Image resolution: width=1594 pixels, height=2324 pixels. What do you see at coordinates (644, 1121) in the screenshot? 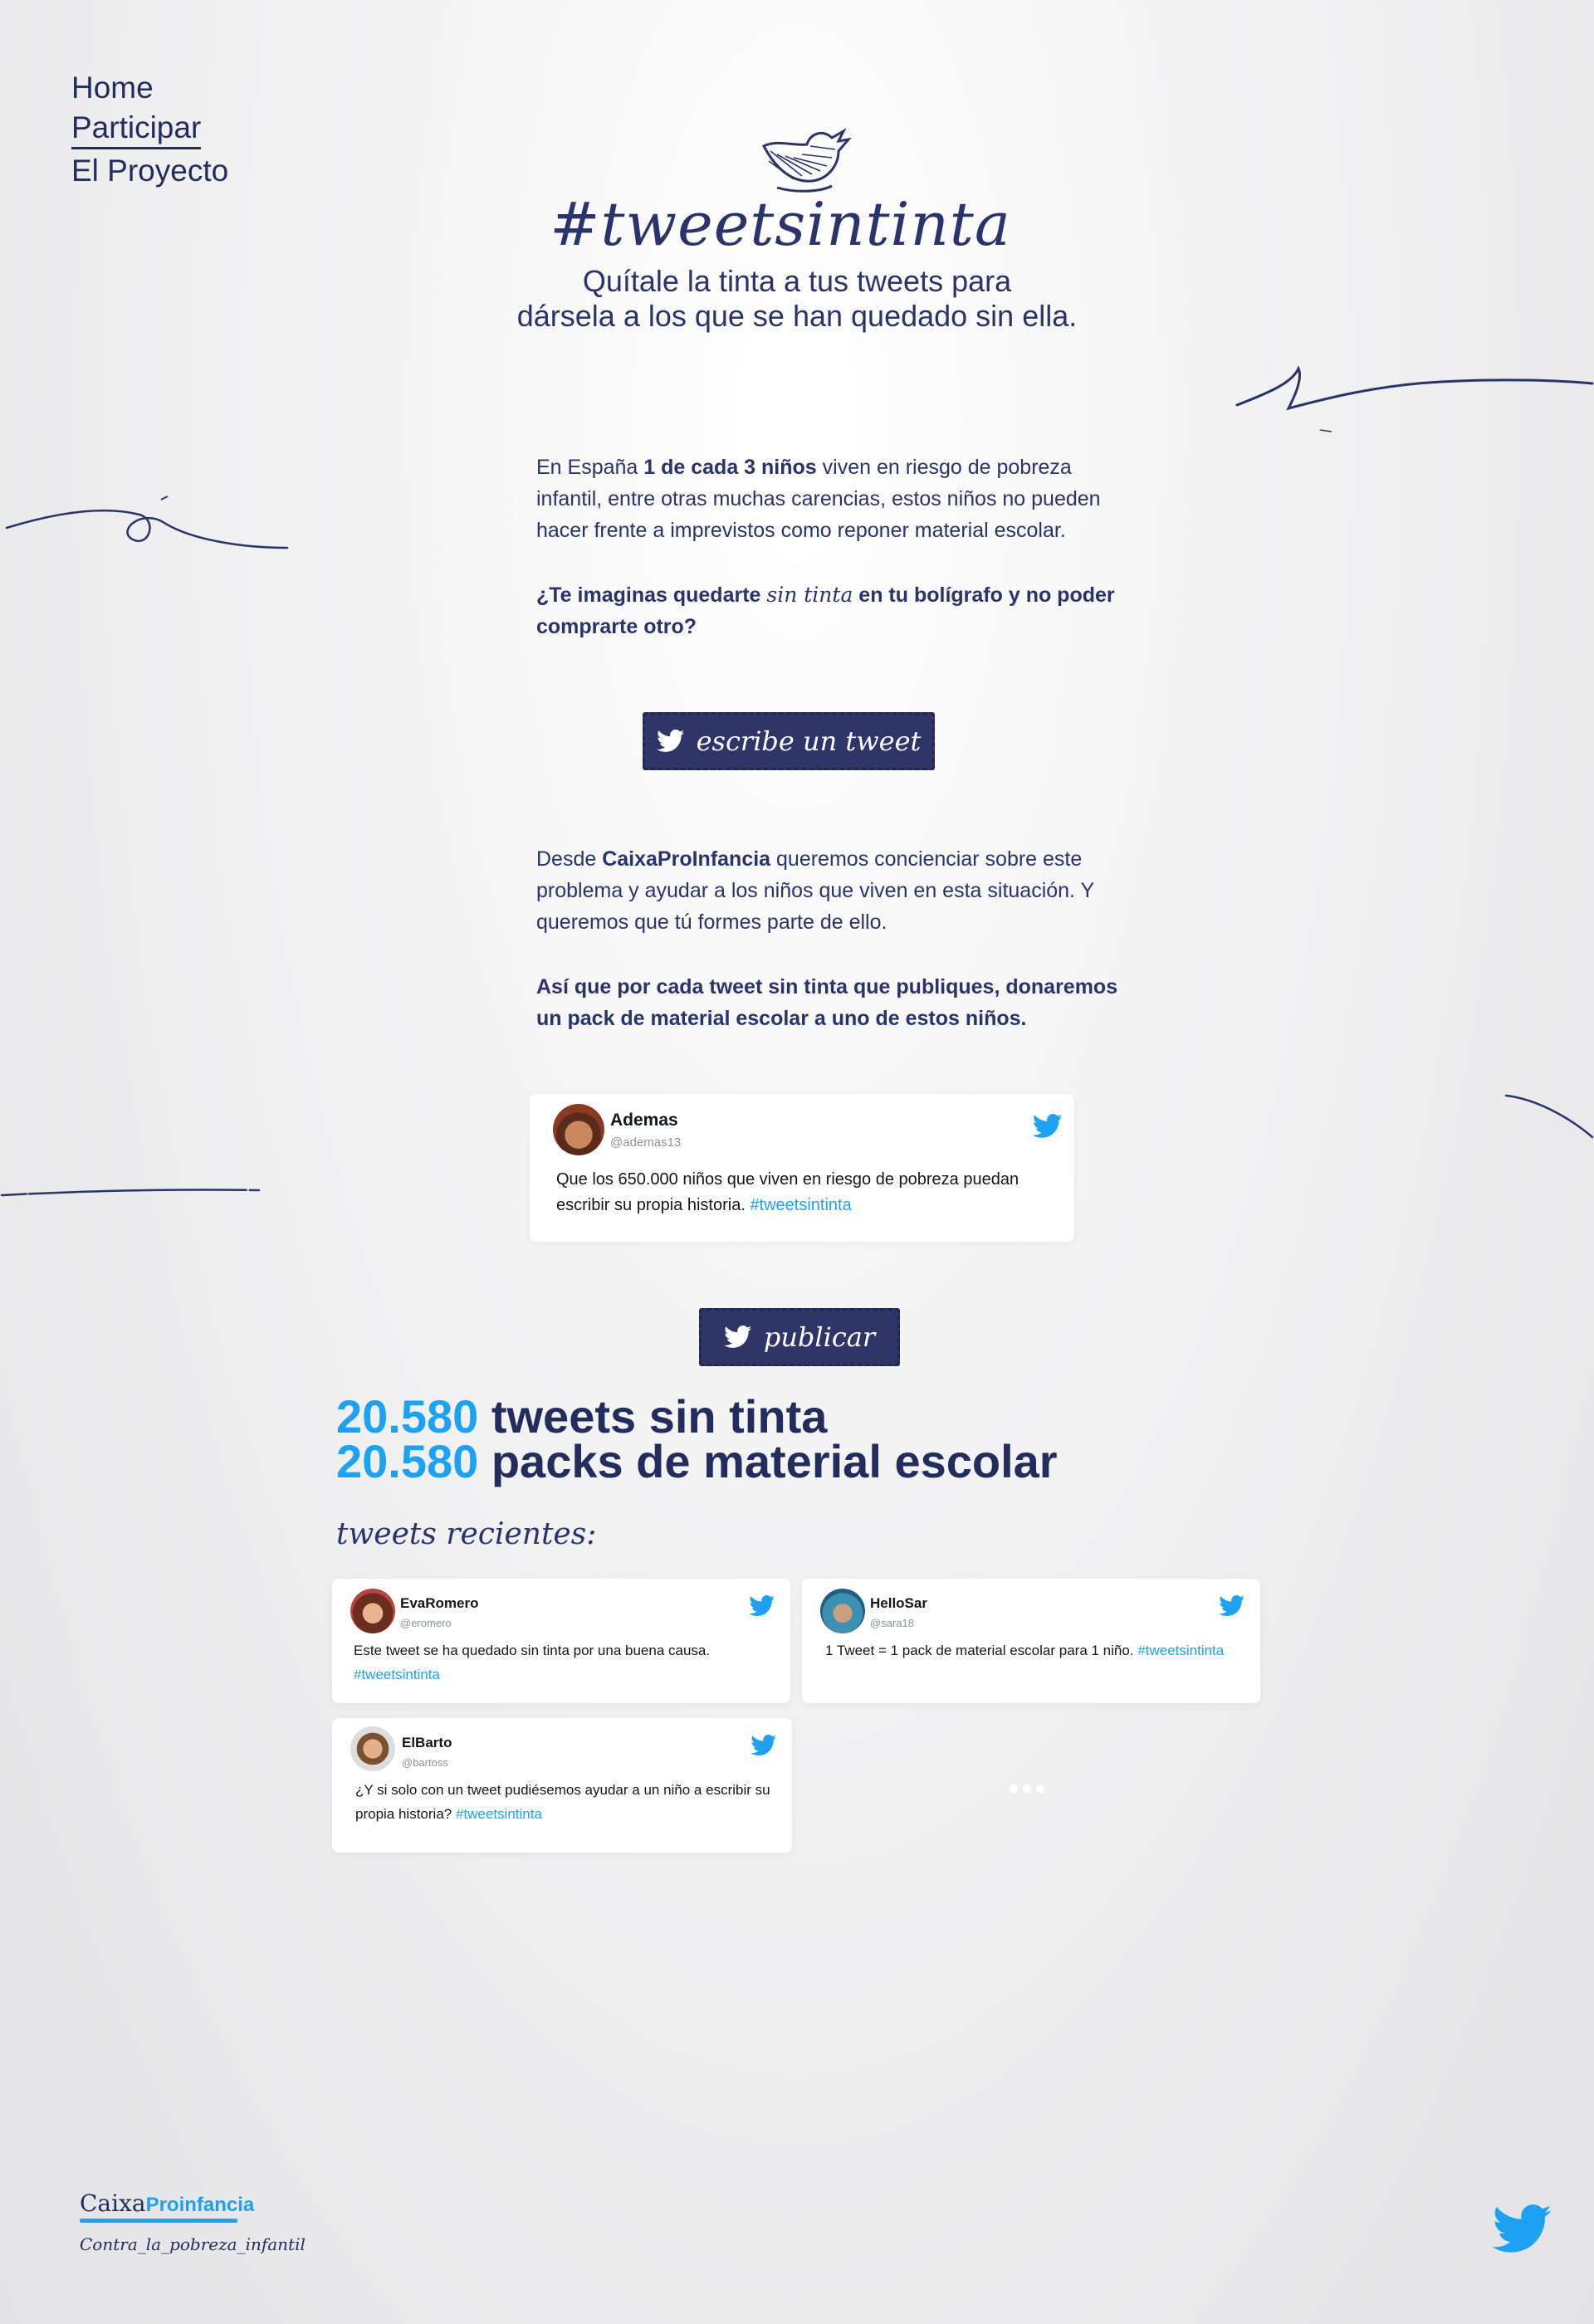
I see `tweet-author-name: Ademas` at bounding box center [644, 1121].